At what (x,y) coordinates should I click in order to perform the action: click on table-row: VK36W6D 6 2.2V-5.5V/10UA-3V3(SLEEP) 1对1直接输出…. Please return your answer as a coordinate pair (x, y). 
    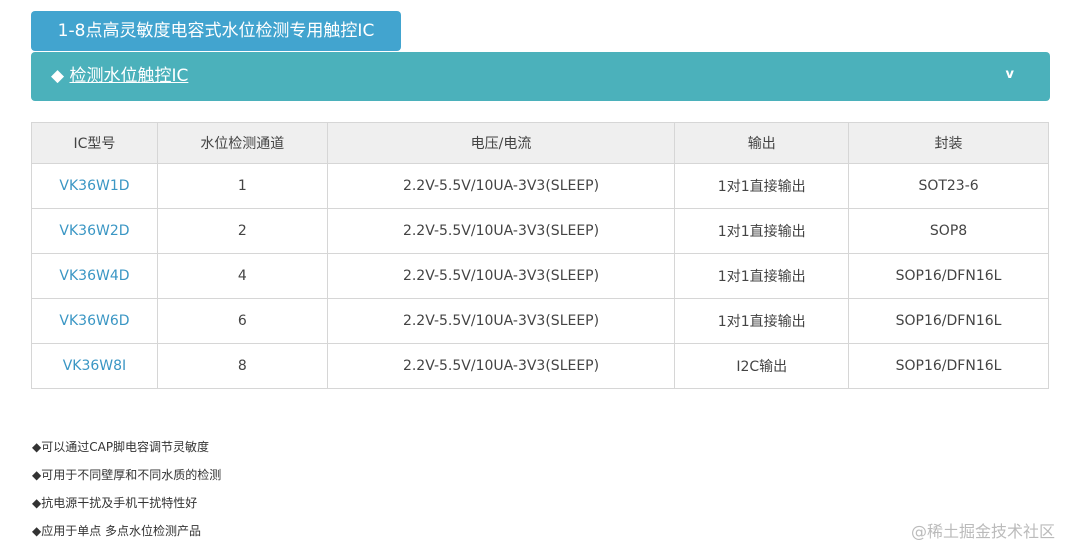
    Looking at the image, I should click on (540, 321).